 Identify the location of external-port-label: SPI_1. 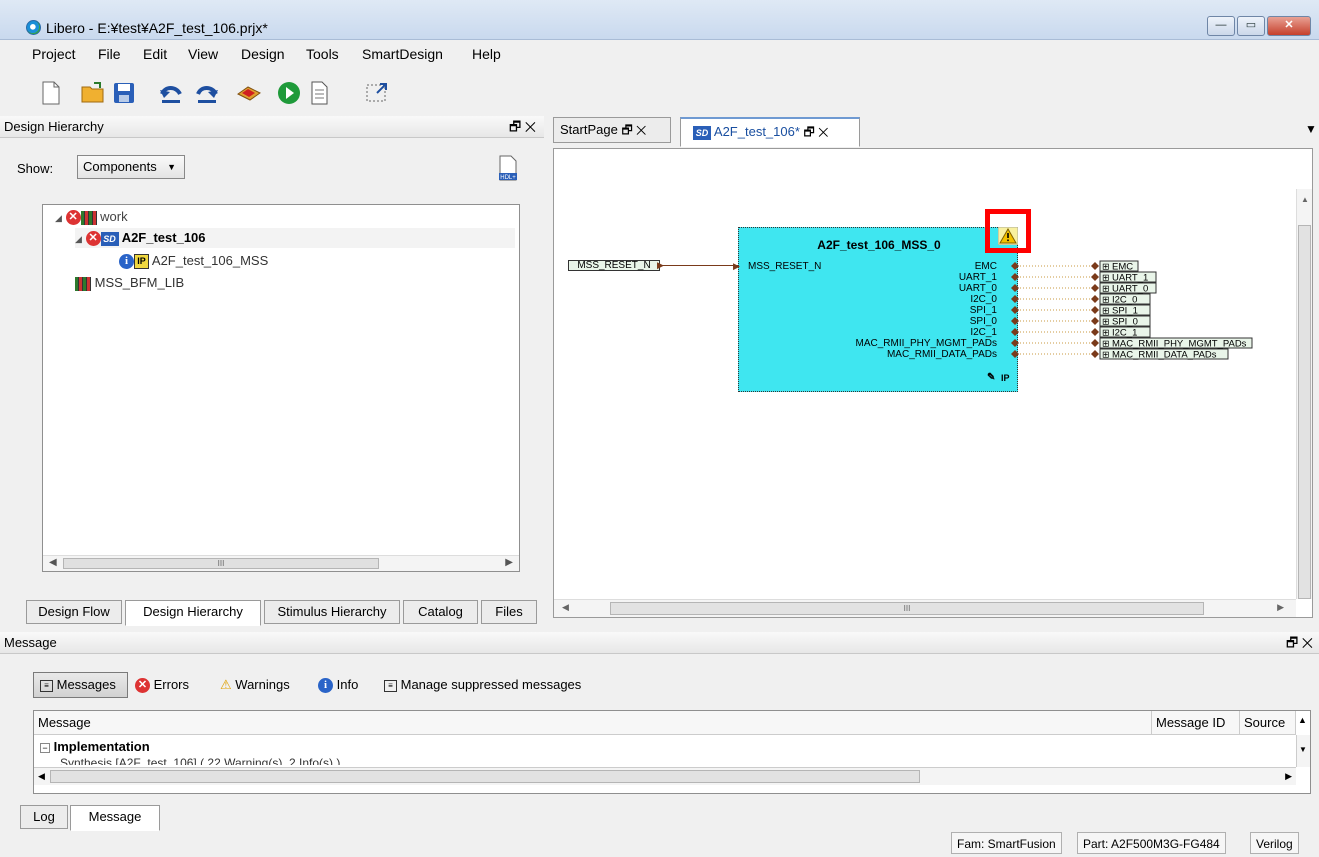
(1125, 311).